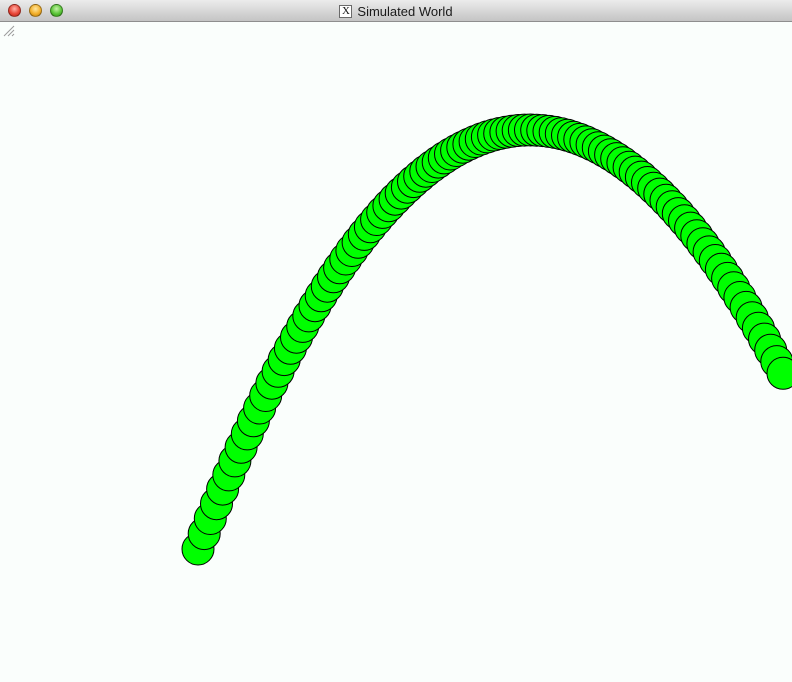 Image resolution: width=792 pixels, height=682 pixels. I want to click on window-title: Simulated World, so click(405, 11).